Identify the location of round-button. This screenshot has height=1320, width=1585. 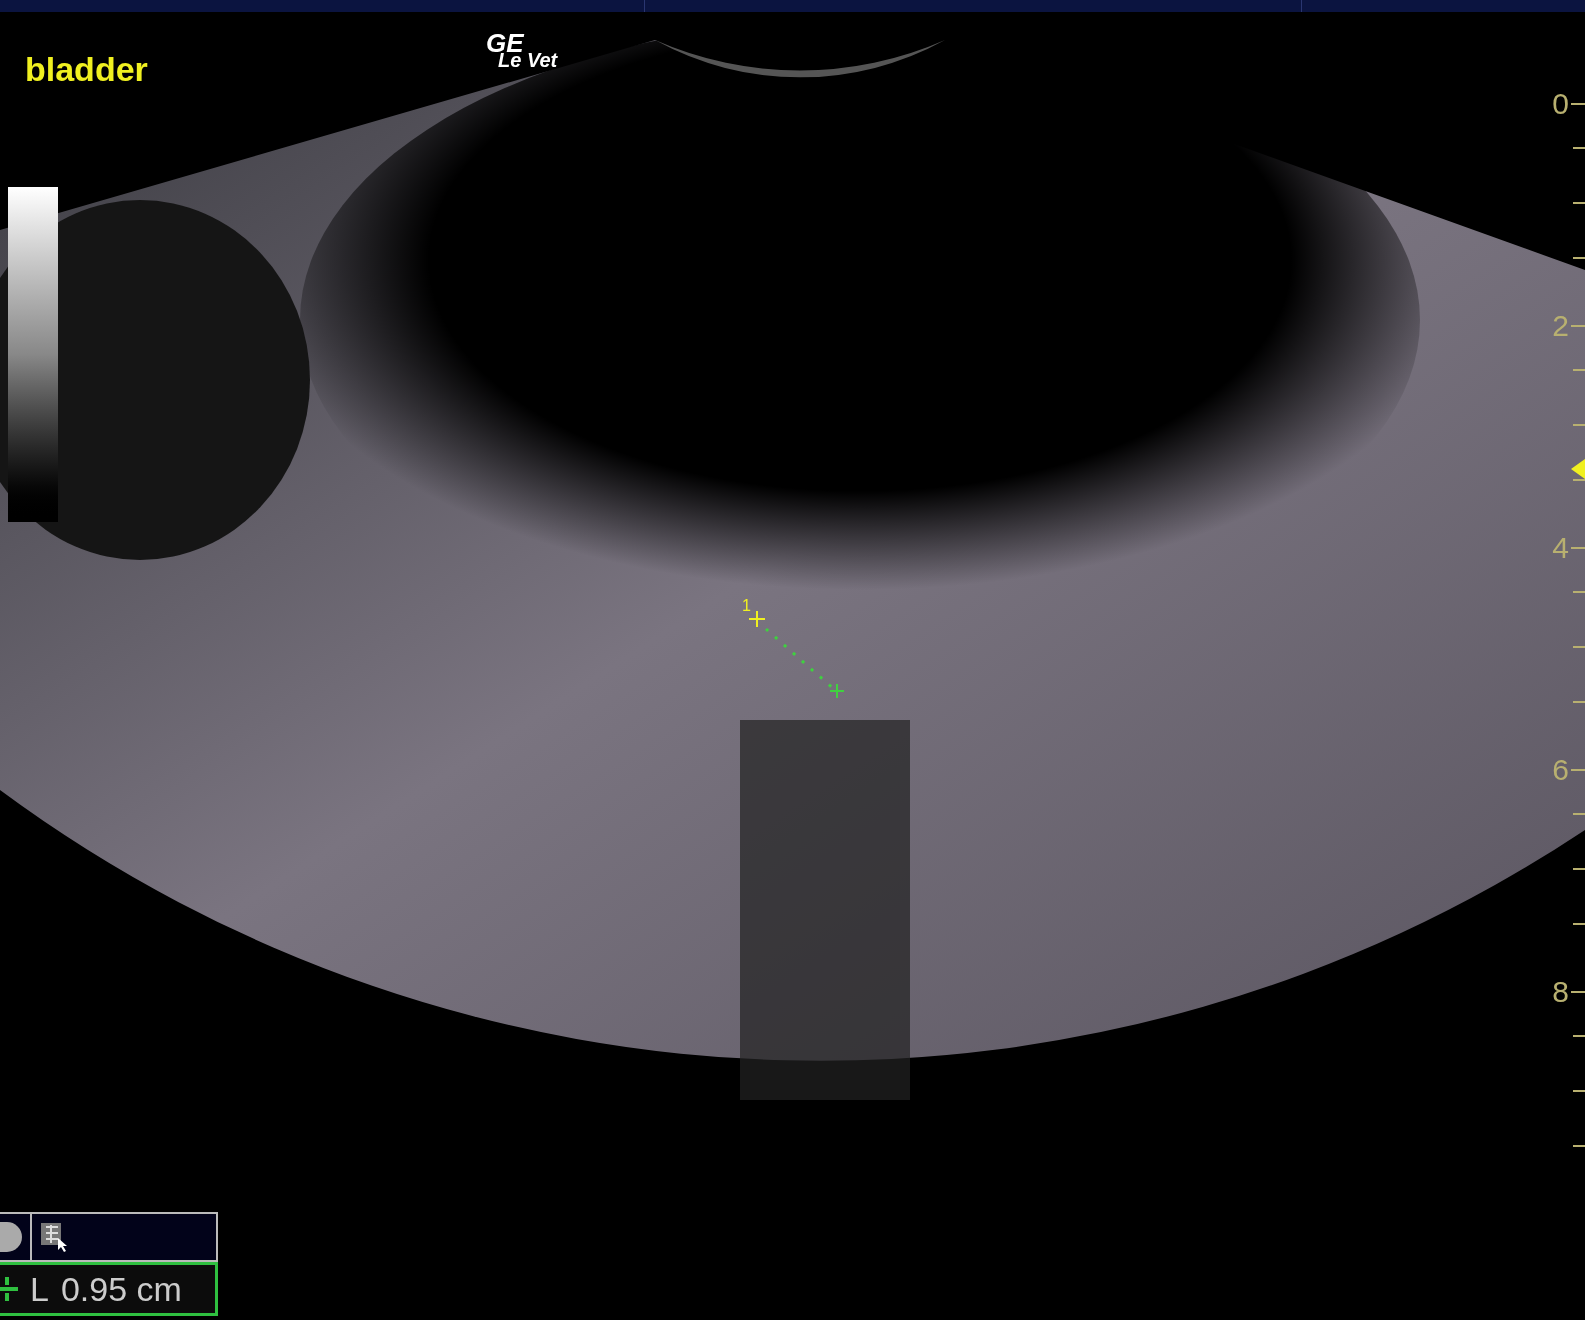
(11, 1237).